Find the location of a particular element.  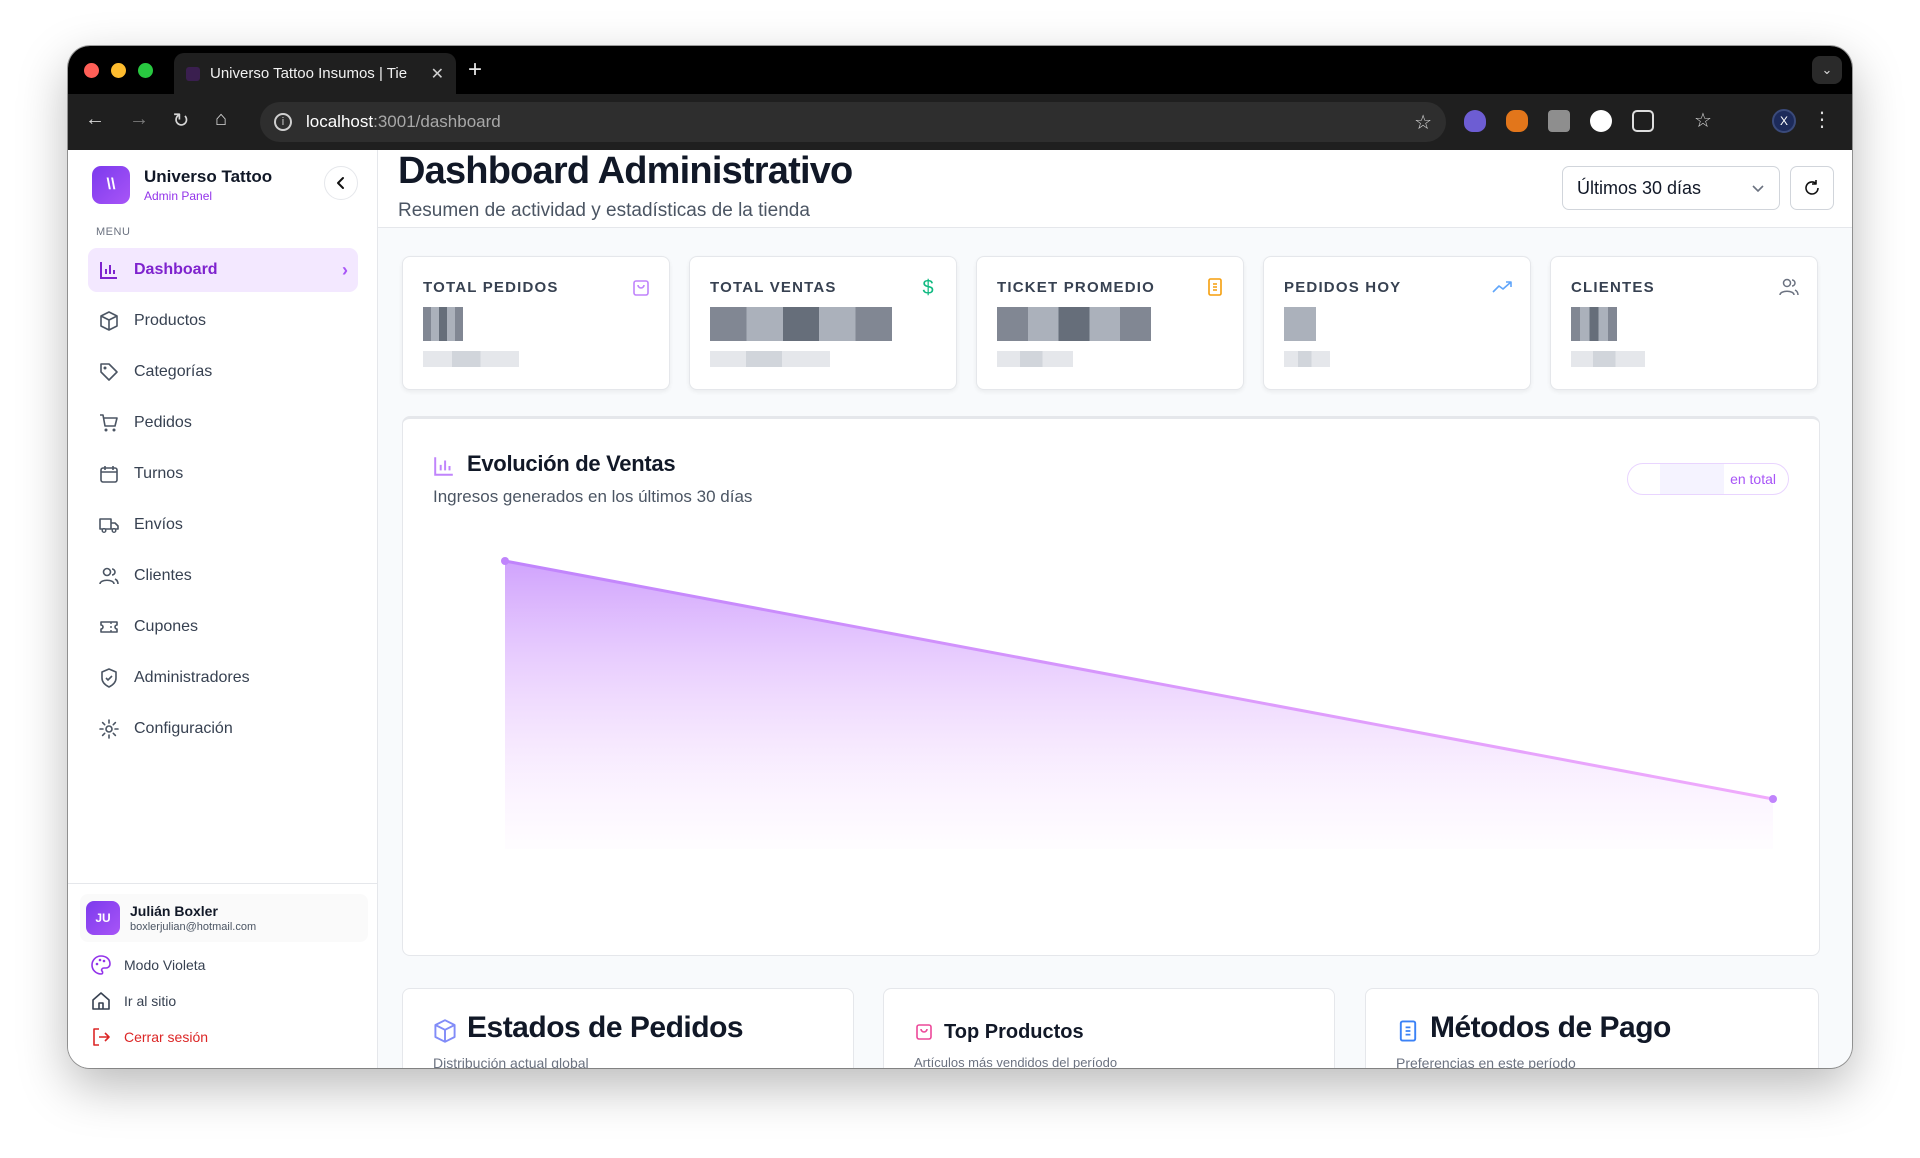

browser-menu-icon: ⋮ is located at coordinates (1822, 119).